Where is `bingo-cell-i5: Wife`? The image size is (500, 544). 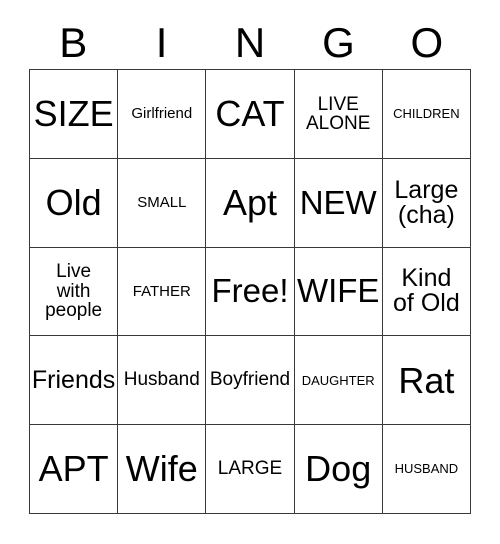
bingo-cell-i5: Wife is located at coordinates (162, 469).